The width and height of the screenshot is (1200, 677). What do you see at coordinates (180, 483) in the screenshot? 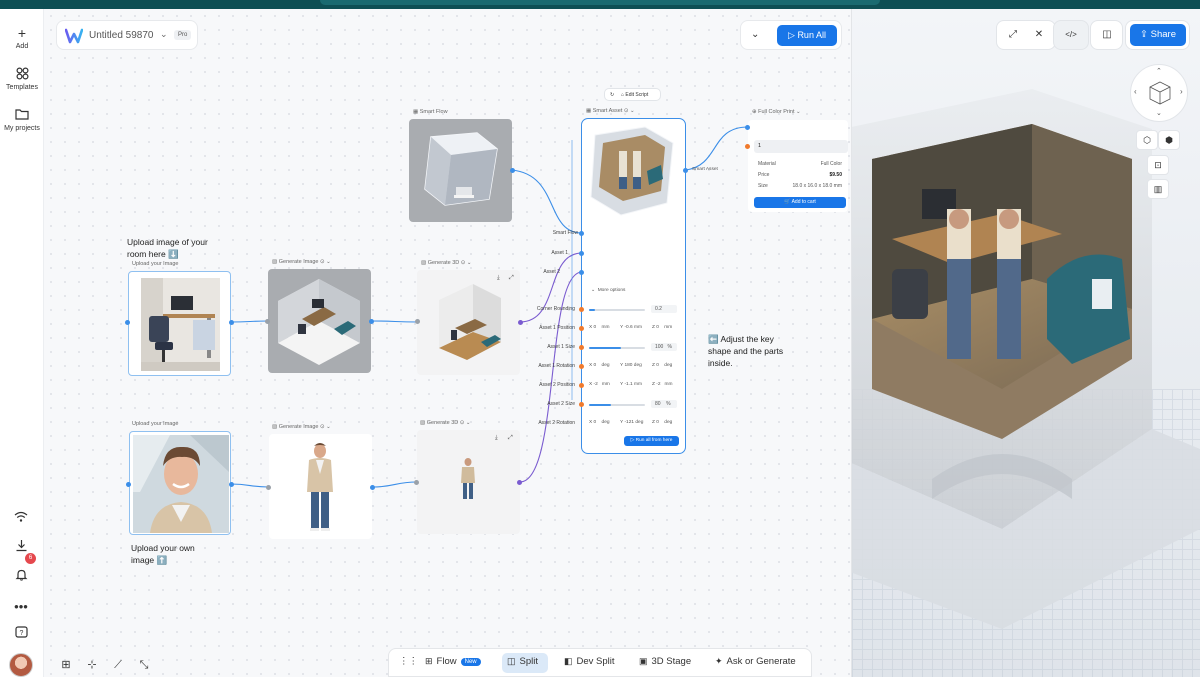
I see `upload-person-node` at bounding box center [180, 483].